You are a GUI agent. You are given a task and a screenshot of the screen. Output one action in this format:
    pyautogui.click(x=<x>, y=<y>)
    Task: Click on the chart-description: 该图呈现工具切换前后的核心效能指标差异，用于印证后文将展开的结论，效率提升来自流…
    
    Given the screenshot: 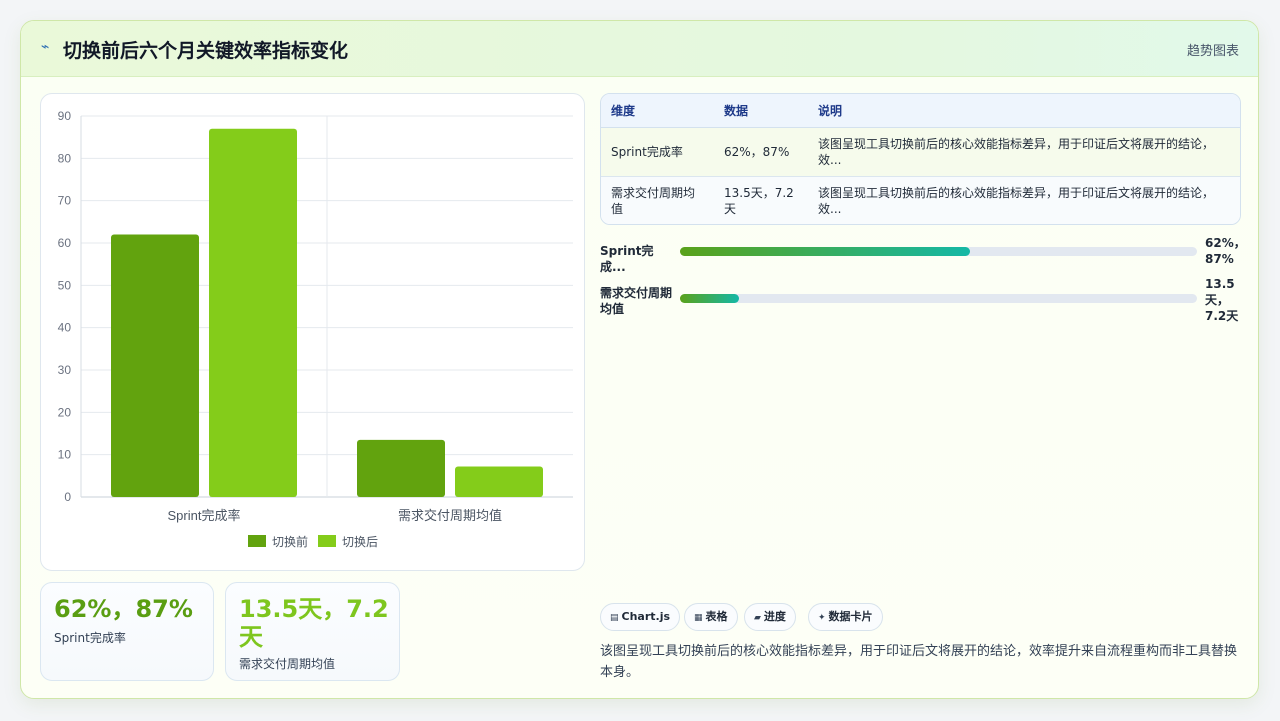 What is the action you would take?
    pyautogui.click(x=919, y=662)
    